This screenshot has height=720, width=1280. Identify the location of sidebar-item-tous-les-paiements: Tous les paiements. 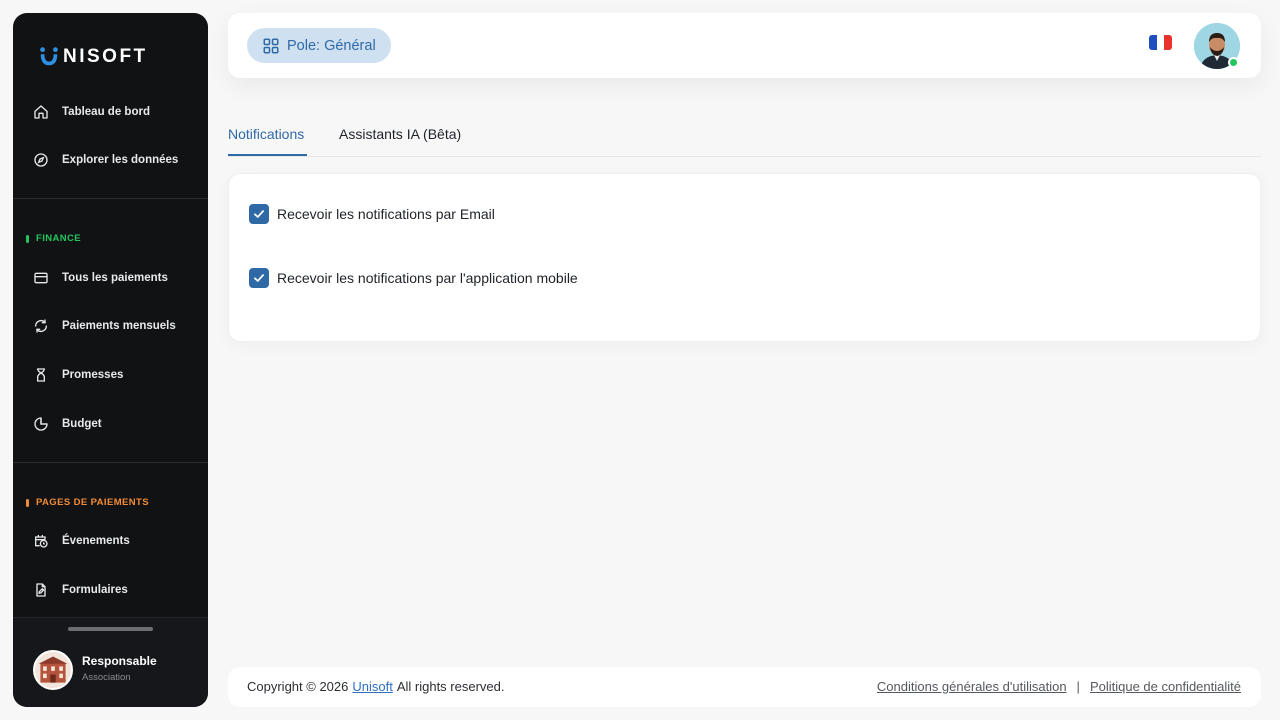
(120, 278).